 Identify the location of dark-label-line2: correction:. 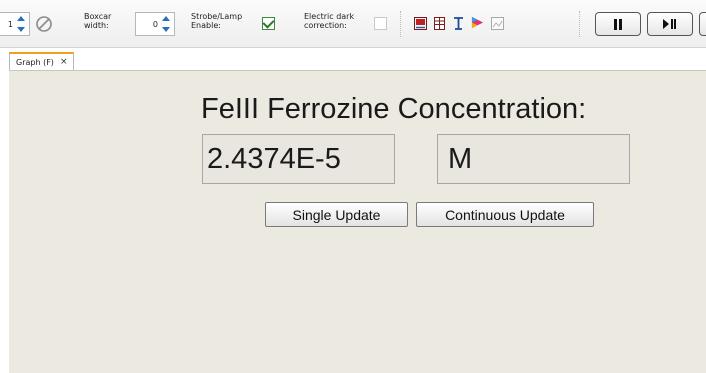
(325, 25).